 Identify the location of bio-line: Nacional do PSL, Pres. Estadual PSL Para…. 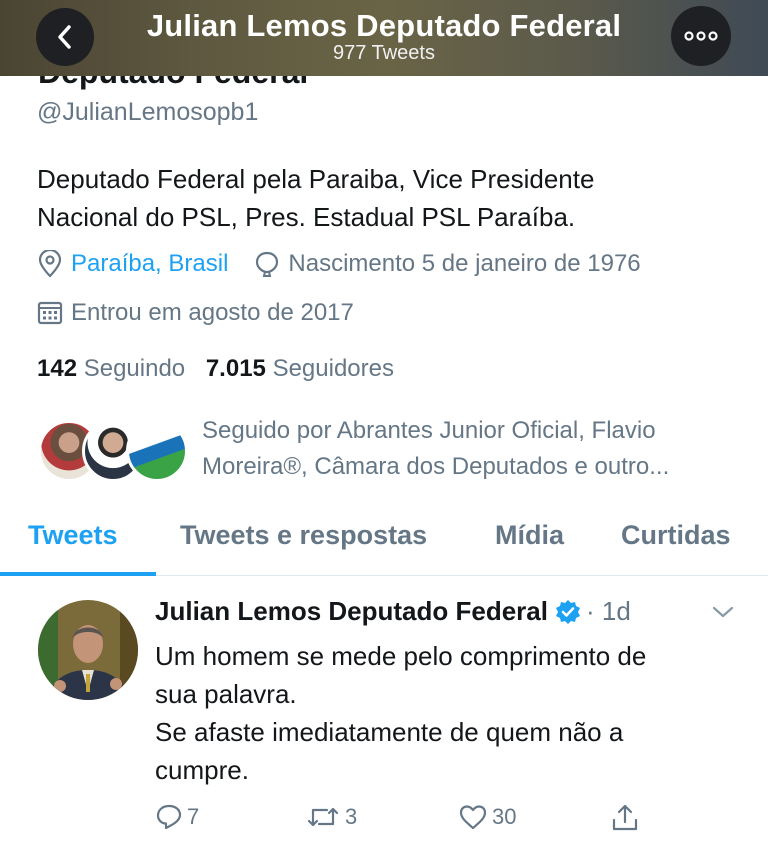
(306, 217).